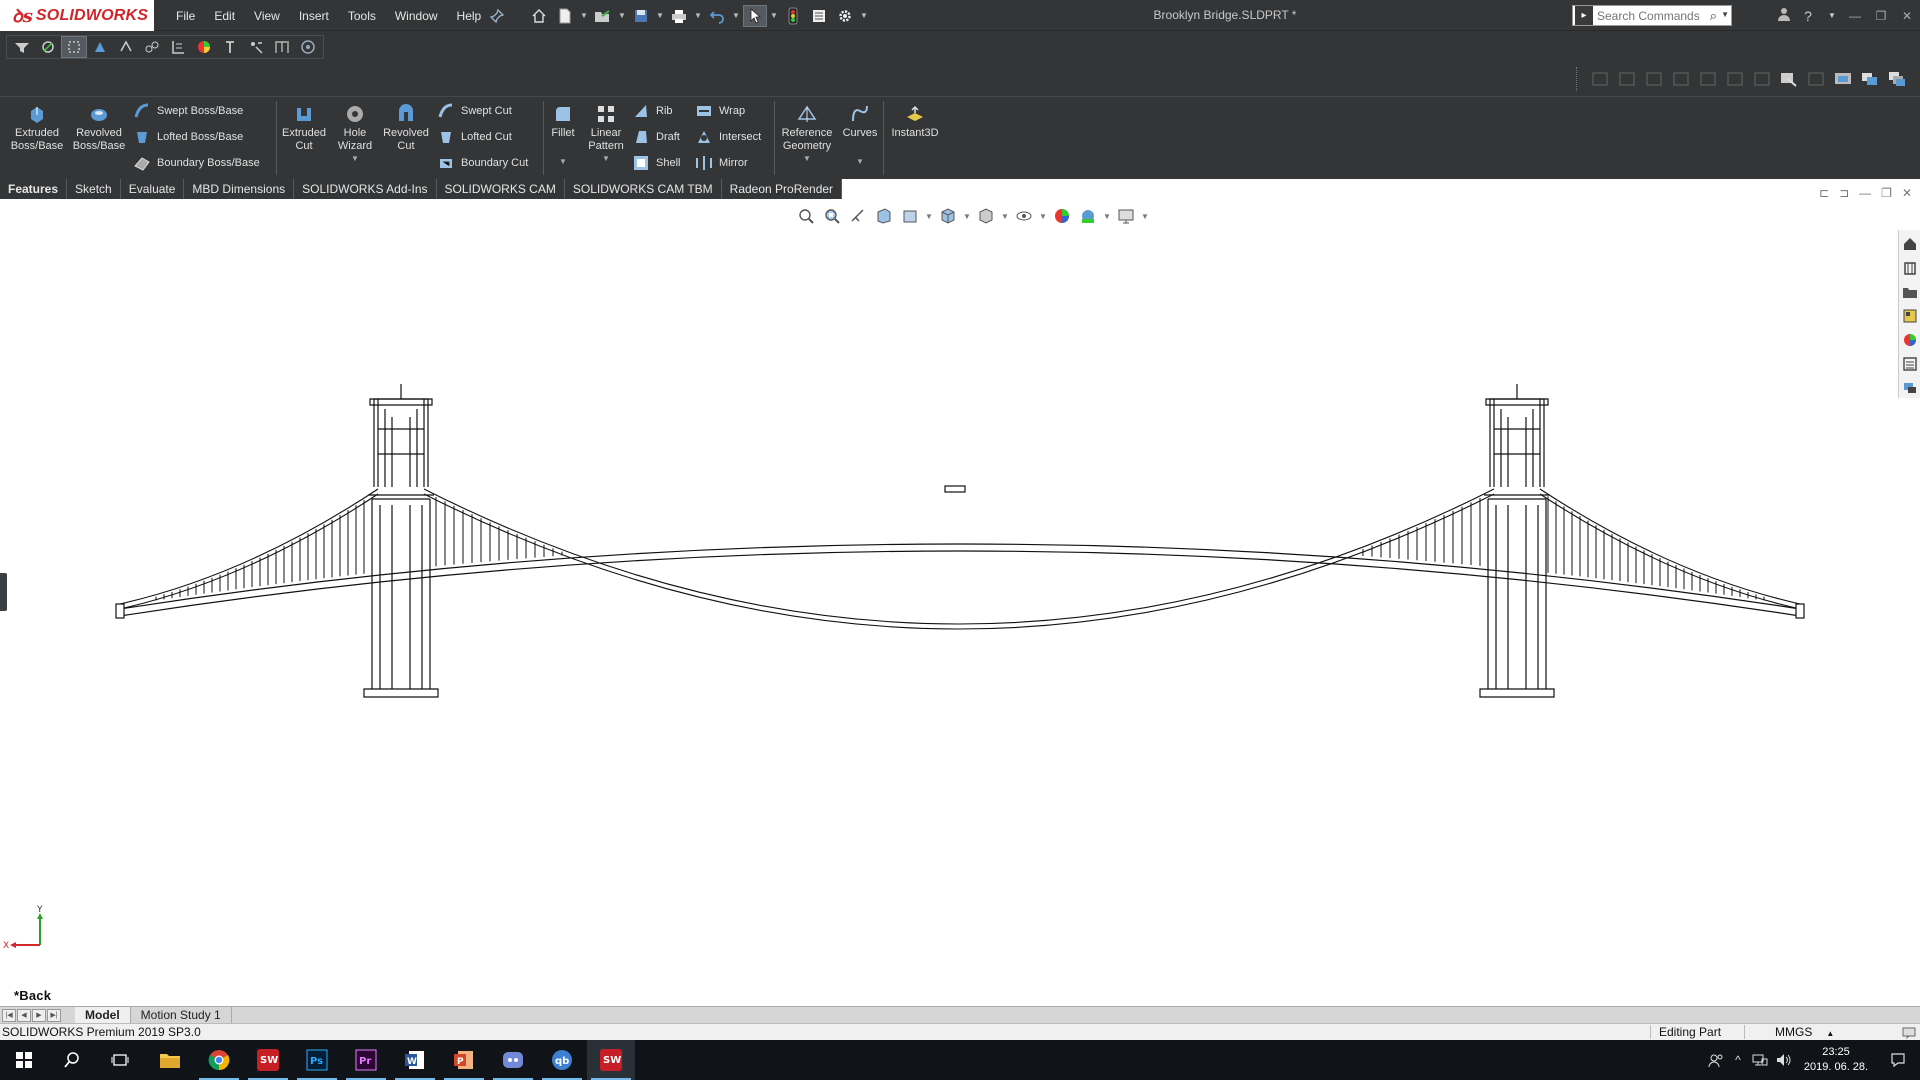 The image size is (1920, 1080). What do you see at coordinates (314, 16) in the screenshot?
I see `menu-insert: Insert` at bounding box center [314, 16].